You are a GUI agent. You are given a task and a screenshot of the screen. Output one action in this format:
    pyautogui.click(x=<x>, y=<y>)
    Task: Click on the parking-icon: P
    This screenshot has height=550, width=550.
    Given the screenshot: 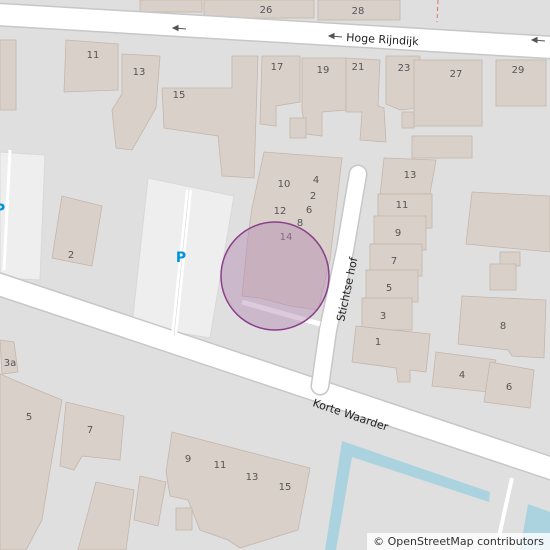 What is the action you would take?
    pyautogui.click(x=181, y=258)
    